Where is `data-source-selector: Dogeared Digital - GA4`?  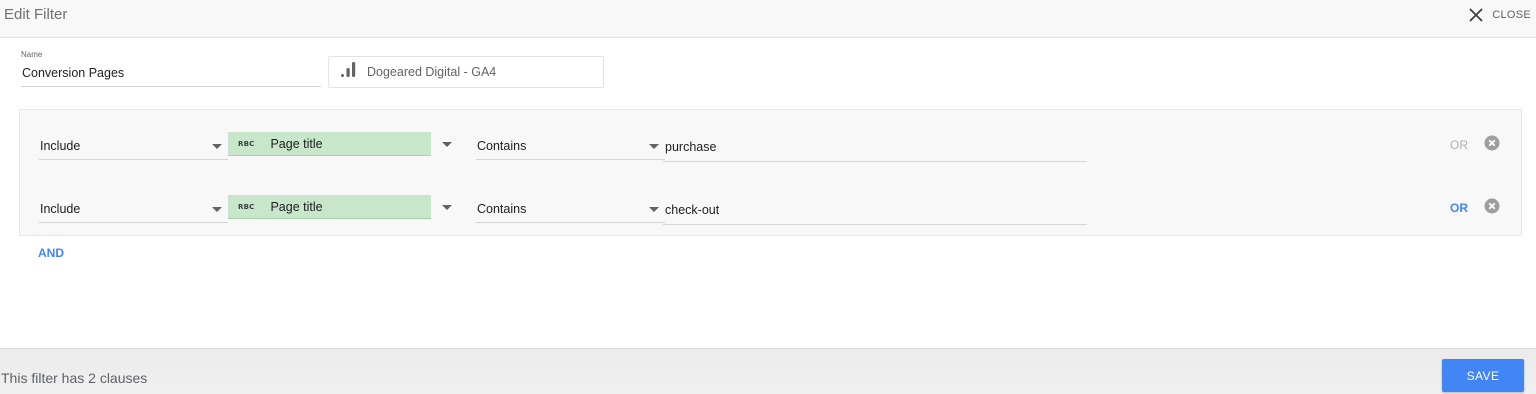 data-source-selector: Dogeared Digital - GA4 is located at coordinates (466, 72).